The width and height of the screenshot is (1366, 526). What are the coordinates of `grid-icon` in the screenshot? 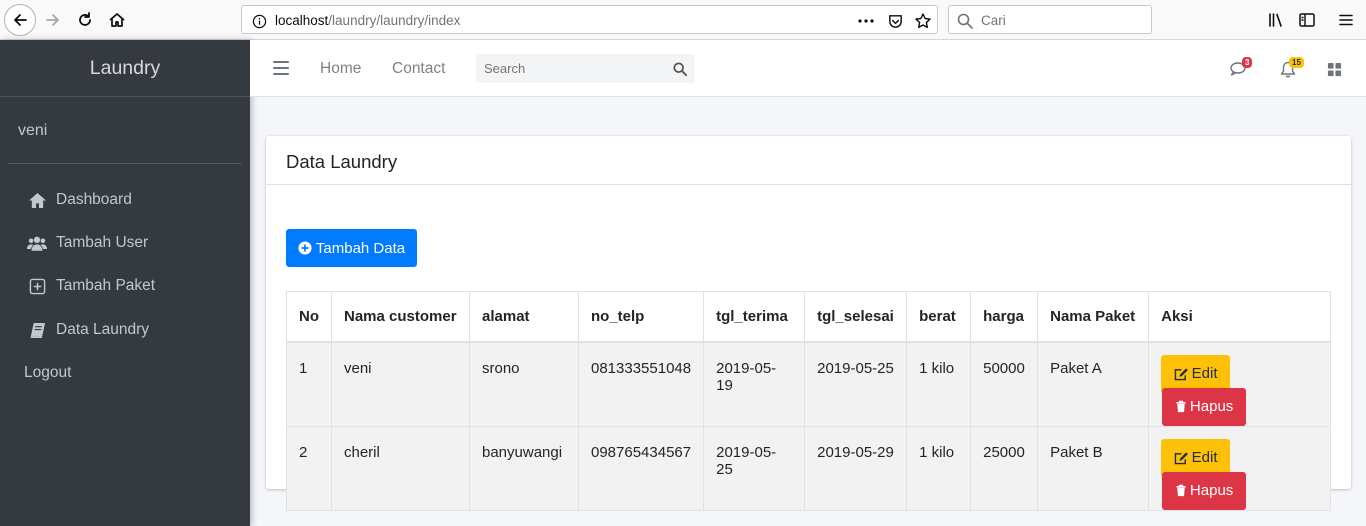 It's located at (1334, 69).